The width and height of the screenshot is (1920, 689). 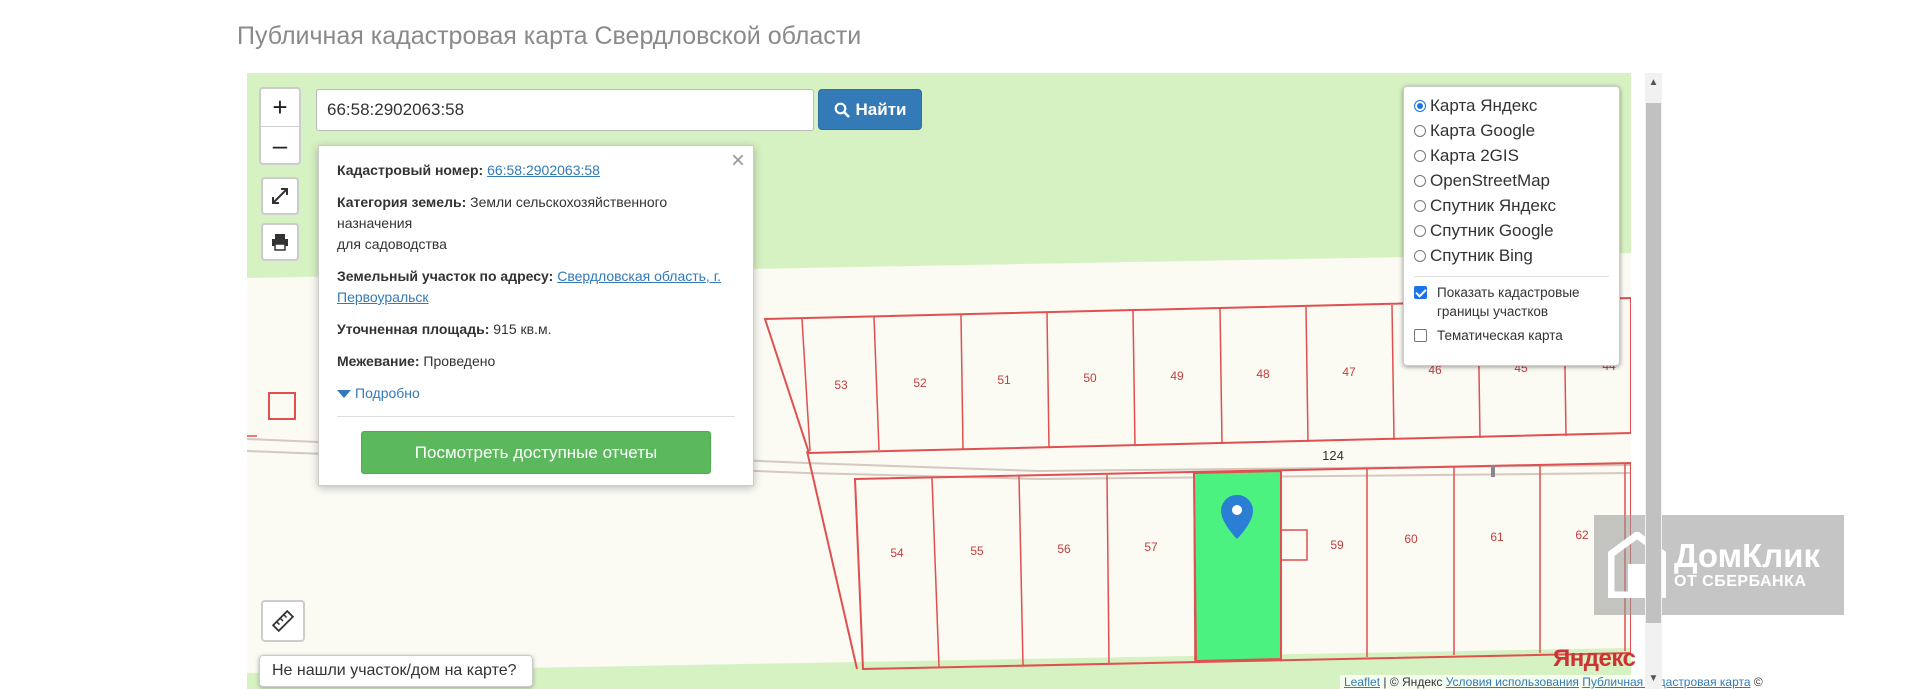 I want to click on domclick-text: ДомКлик ОТ СБЕРБАНКА, so click(x=1747, y=565).